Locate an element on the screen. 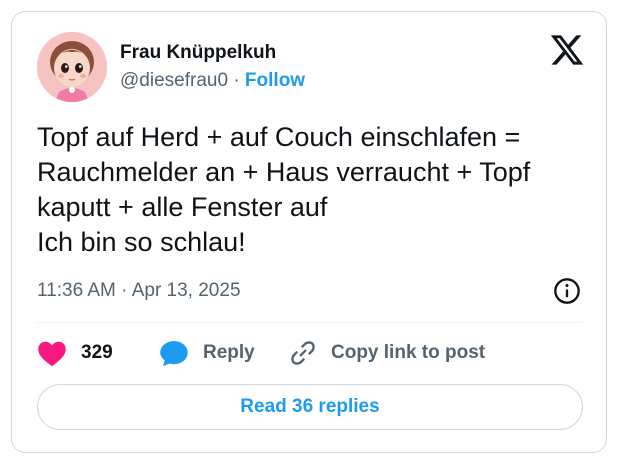  like-count: 329 is located at coordinates (97, 352).